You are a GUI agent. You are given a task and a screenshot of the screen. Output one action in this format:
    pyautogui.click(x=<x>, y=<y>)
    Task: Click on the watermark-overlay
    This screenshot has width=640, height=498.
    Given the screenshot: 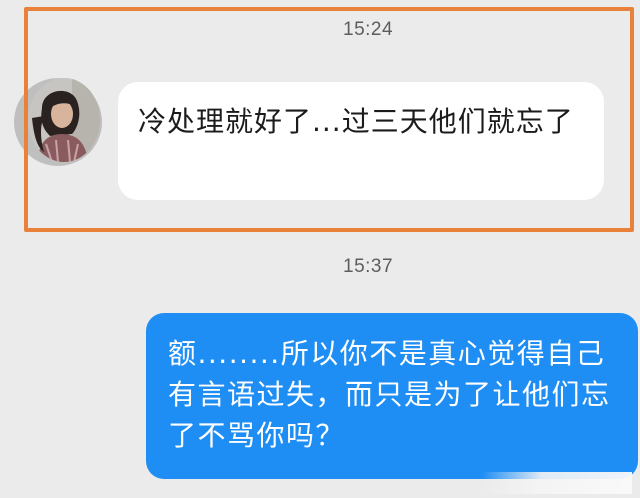 What is the action you would take?
    pyautogui.click(x=557, y=483)
    